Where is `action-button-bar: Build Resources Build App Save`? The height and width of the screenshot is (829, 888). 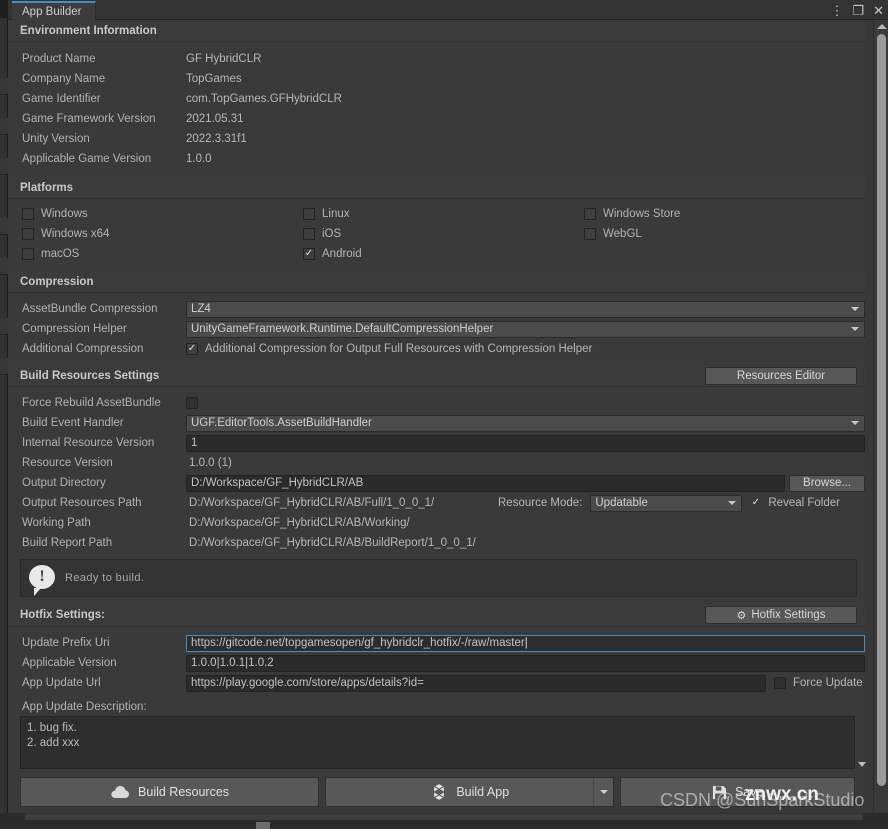
action-button-bar: Build Resources Build App Save is located at coordinates (436, 788).